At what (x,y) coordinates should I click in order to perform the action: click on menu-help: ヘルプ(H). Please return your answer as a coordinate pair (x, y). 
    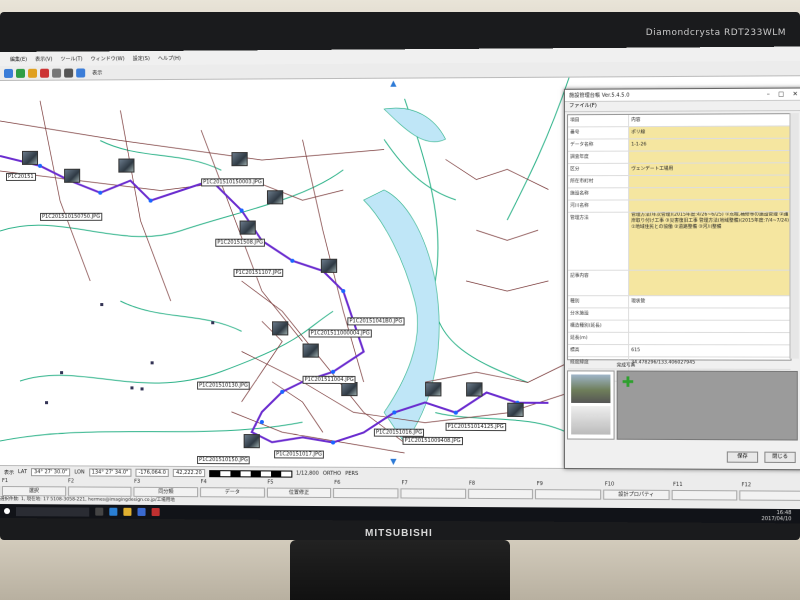
    Looking at the image, I should click on (169, 57).